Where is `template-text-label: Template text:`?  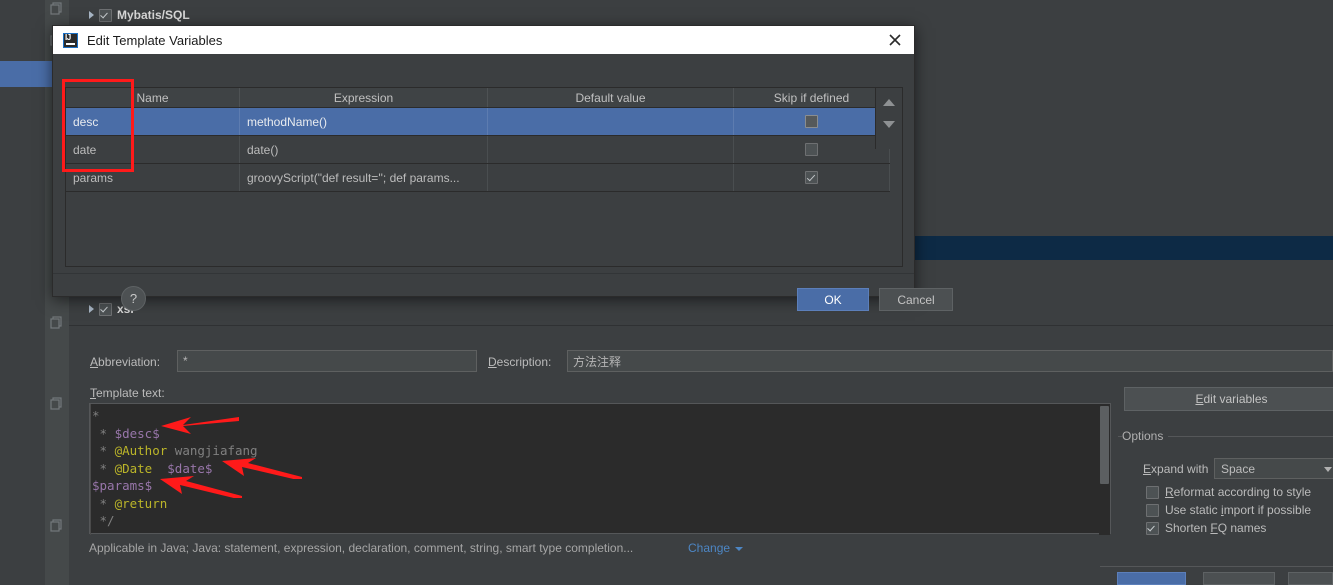 template-text-label: Template text: is located at coordinates (127, 393).